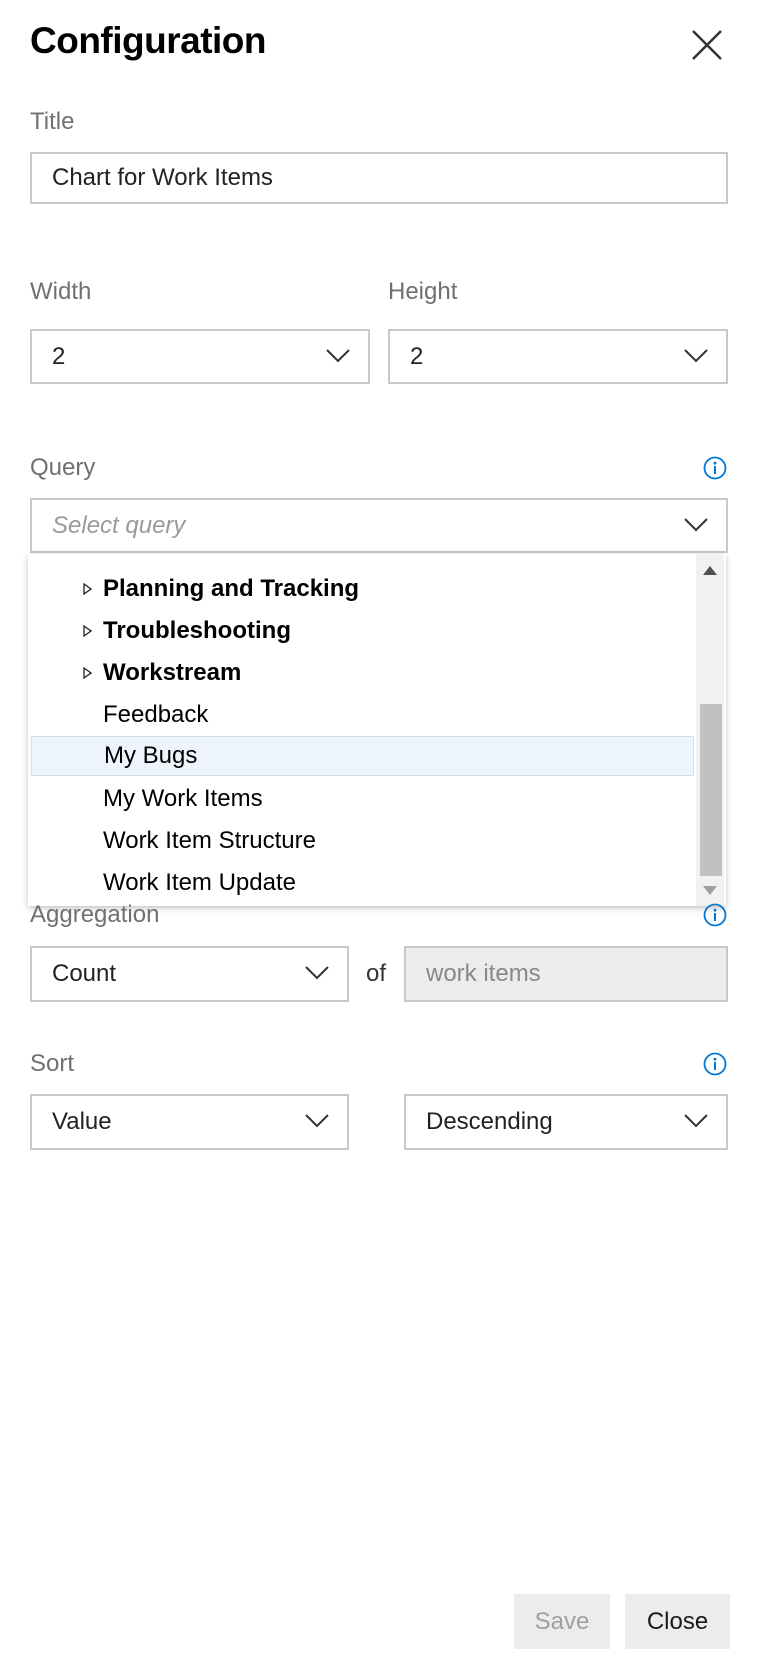 The image size is (765, 1673). I want to click on sort-by-select: Value, so click(189, 1122).